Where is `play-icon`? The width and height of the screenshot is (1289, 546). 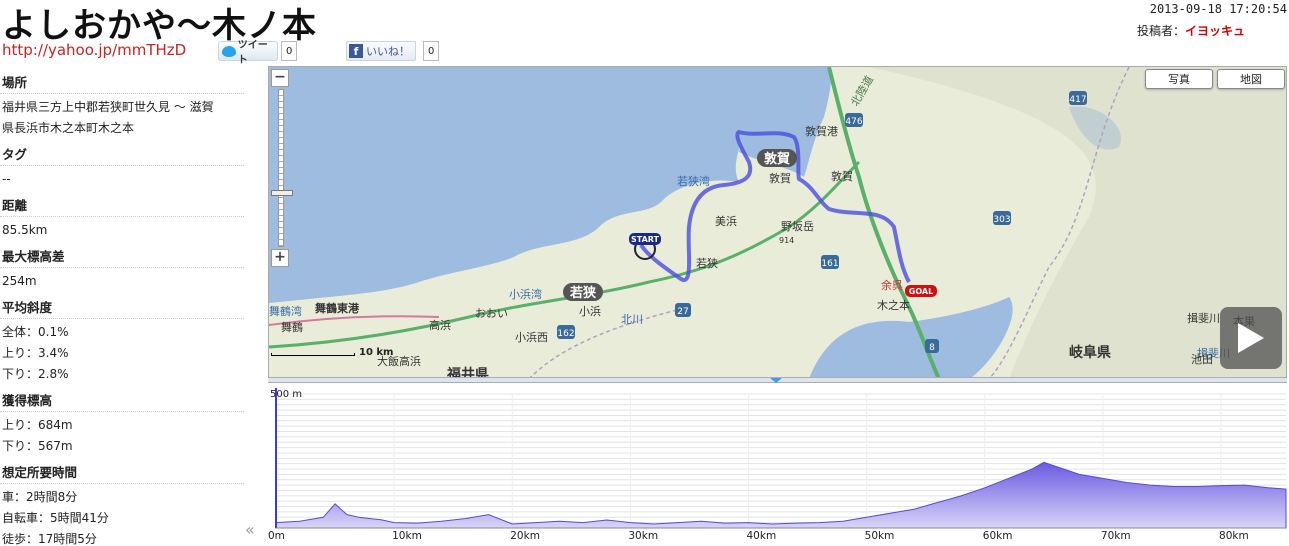
play-icon is located at coordinates (1251, 338).